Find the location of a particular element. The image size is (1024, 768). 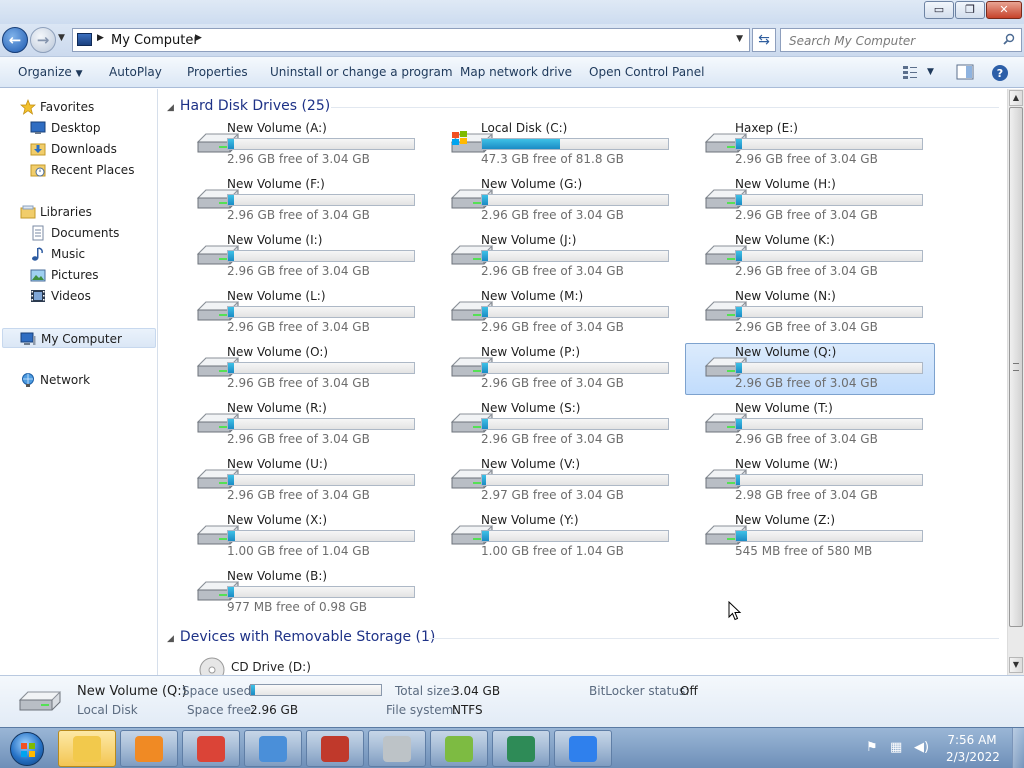

drive-free-space: 545 MB free of 580 MB is located at coordinates (804, 551).